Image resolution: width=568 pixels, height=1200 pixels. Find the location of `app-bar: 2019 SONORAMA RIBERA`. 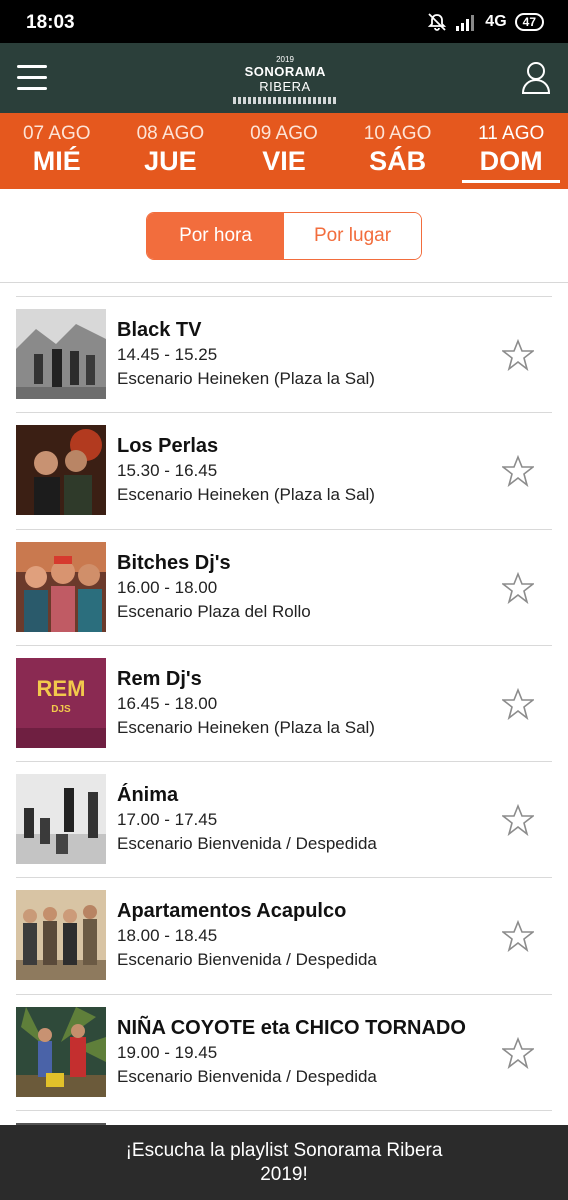

app-bar: 2019 SONORAMA RIBERA is located at coordinates (284, 78).